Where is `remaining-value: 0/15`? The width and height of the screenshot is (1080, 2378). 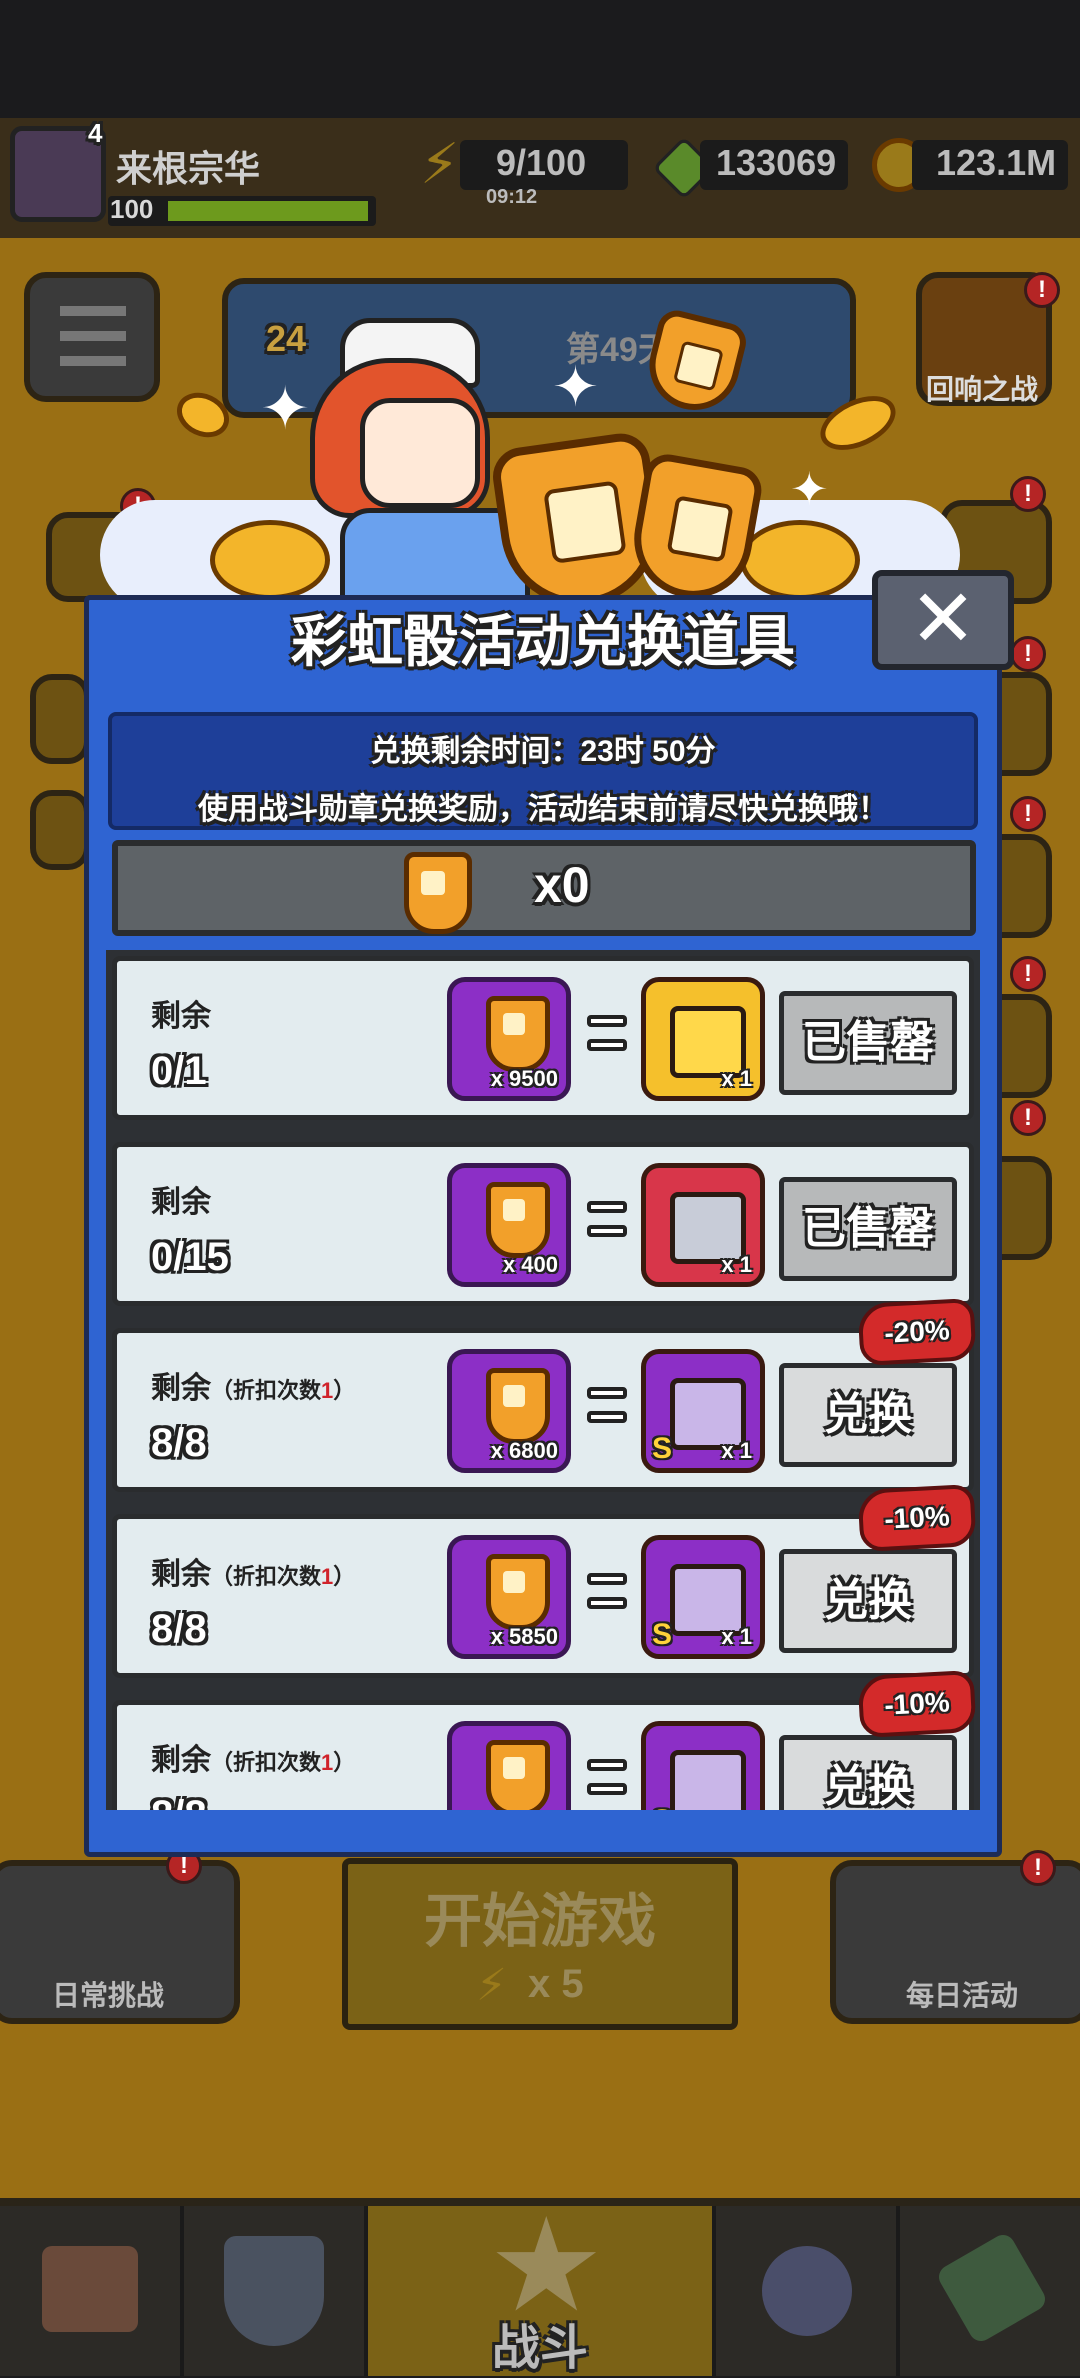
remaining-value: 0/15 is located at coordinates (190, 1257).